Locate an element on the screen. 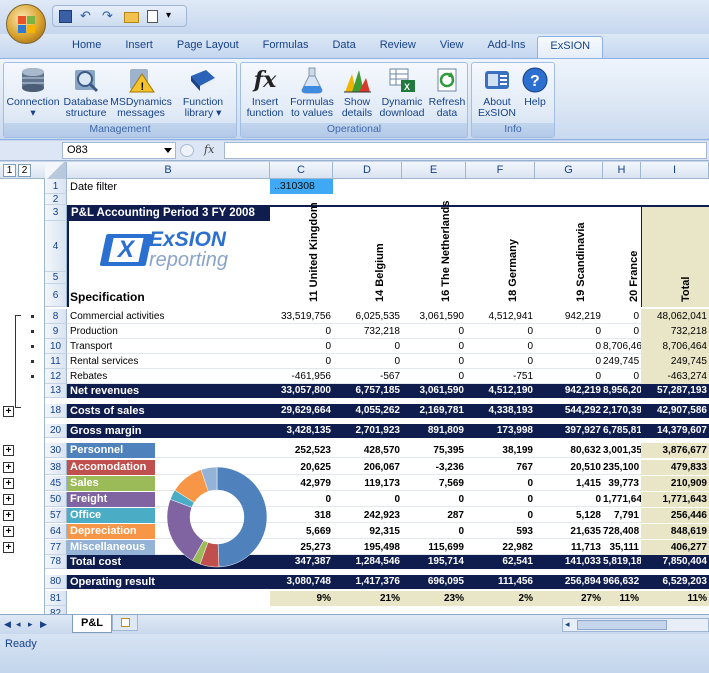  column-header-d: D is located at coordinates (367, 170).